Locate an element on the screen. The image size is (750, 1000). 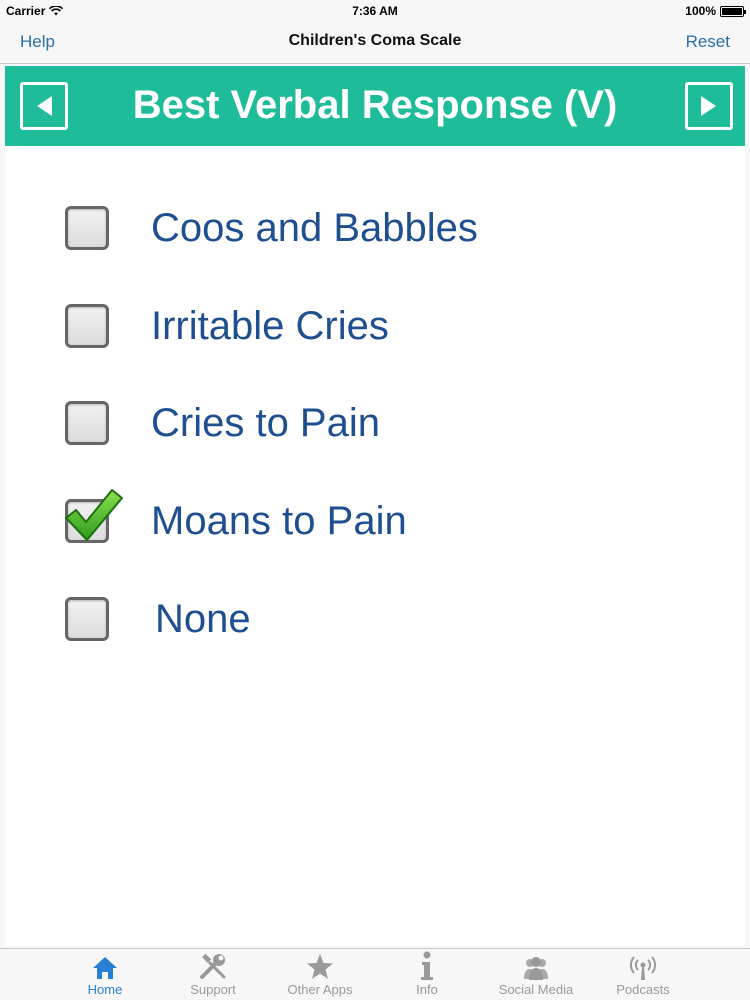
tab-label: Podcasts is located at coordinates (643, 989).